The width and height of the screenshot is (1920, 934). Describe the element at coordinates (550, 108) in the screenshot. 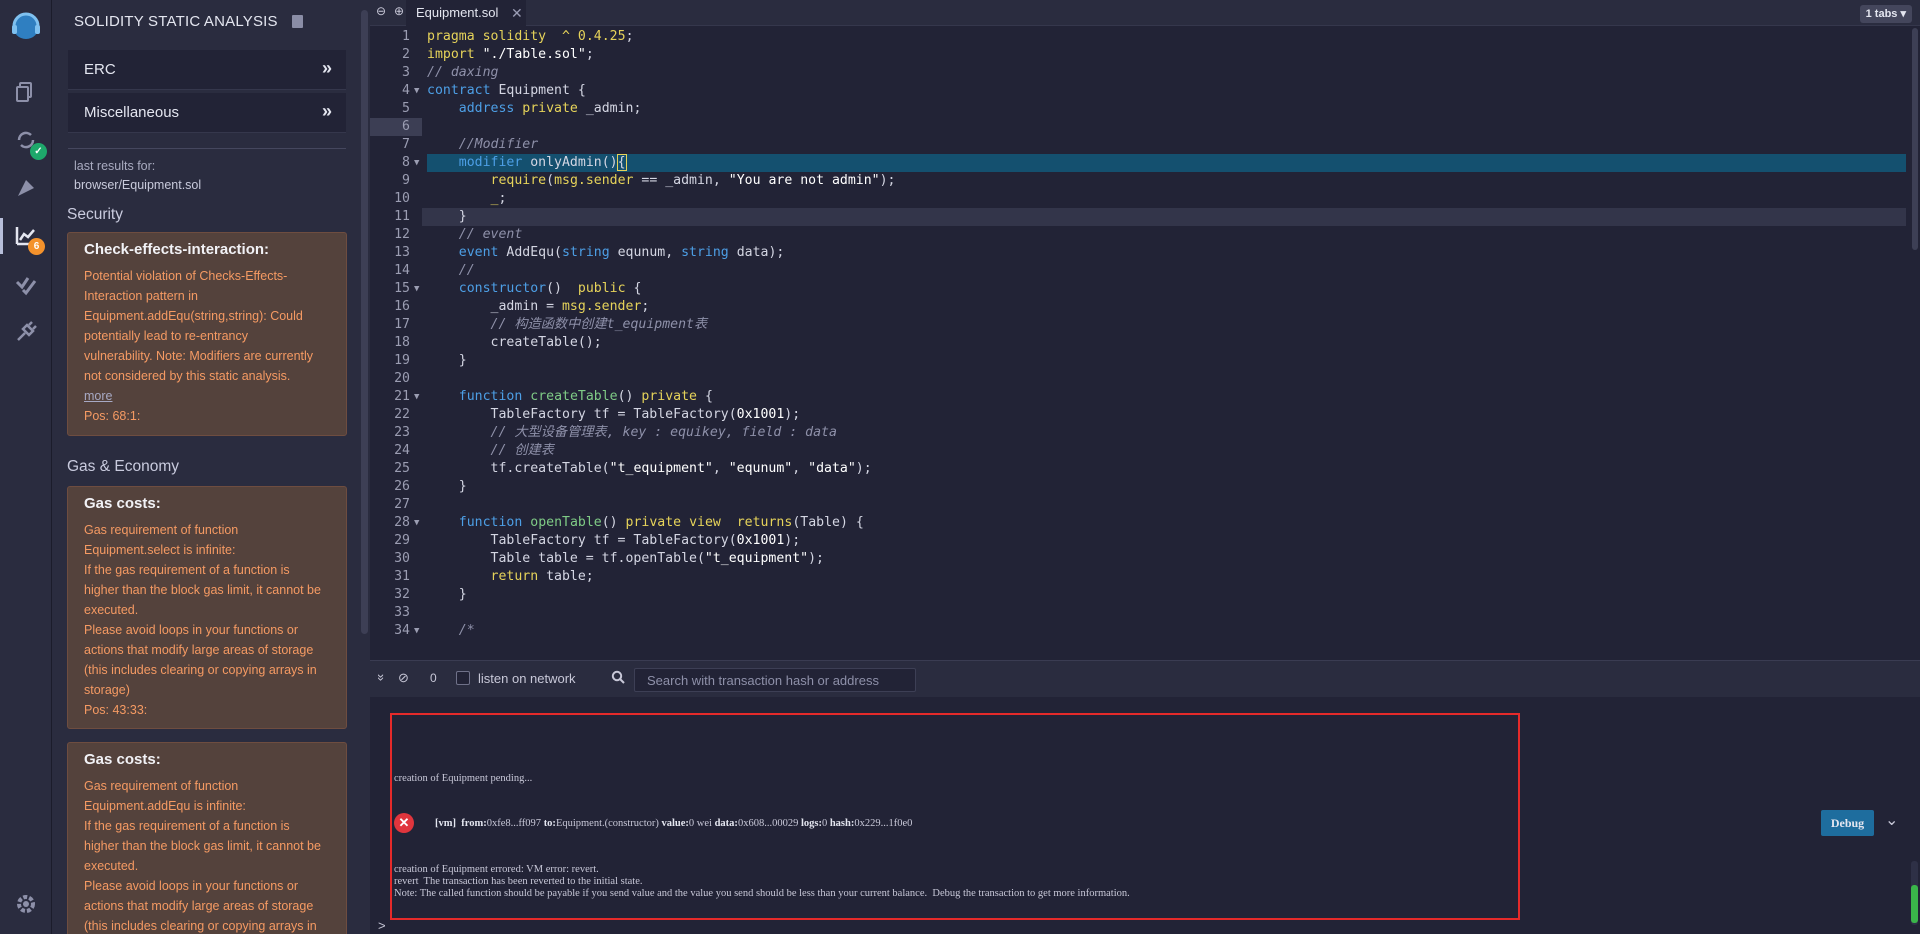

I see `code-line: address private _admin;` at that location.